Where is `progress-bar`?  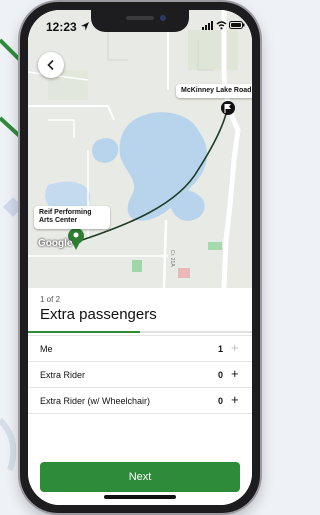 progress-bar is located at coordinates (140, 332).